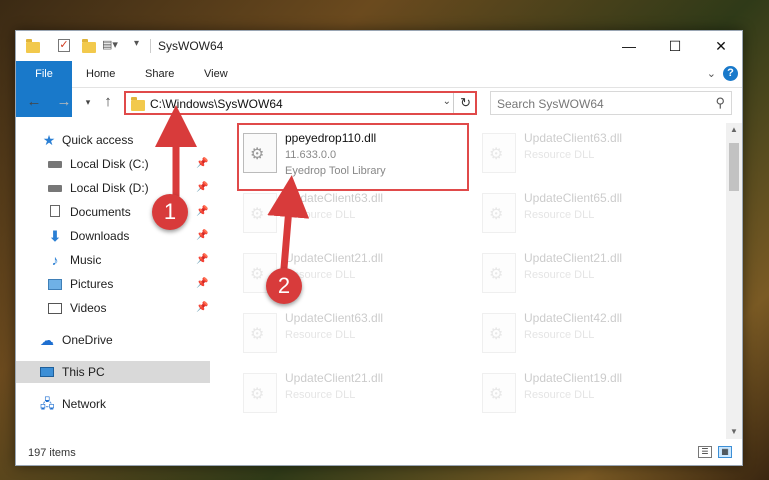 The width and height of the screenshot is (769, 480). Describe the element at coordinates (100, 74) in the screenshot. I see `tab-home: Home` at that location.